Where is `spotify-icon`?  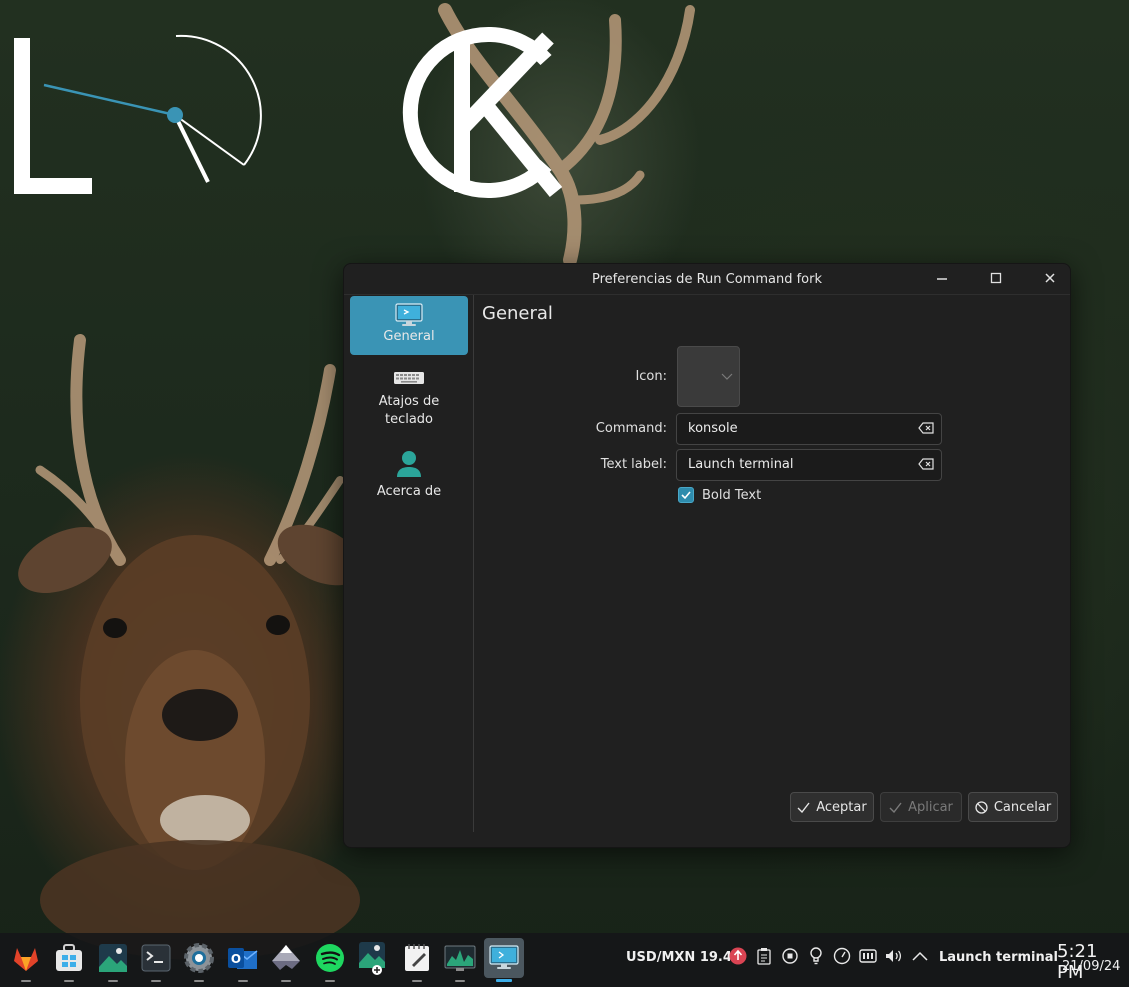 spotify-icon is located at coordinates (330, 958).